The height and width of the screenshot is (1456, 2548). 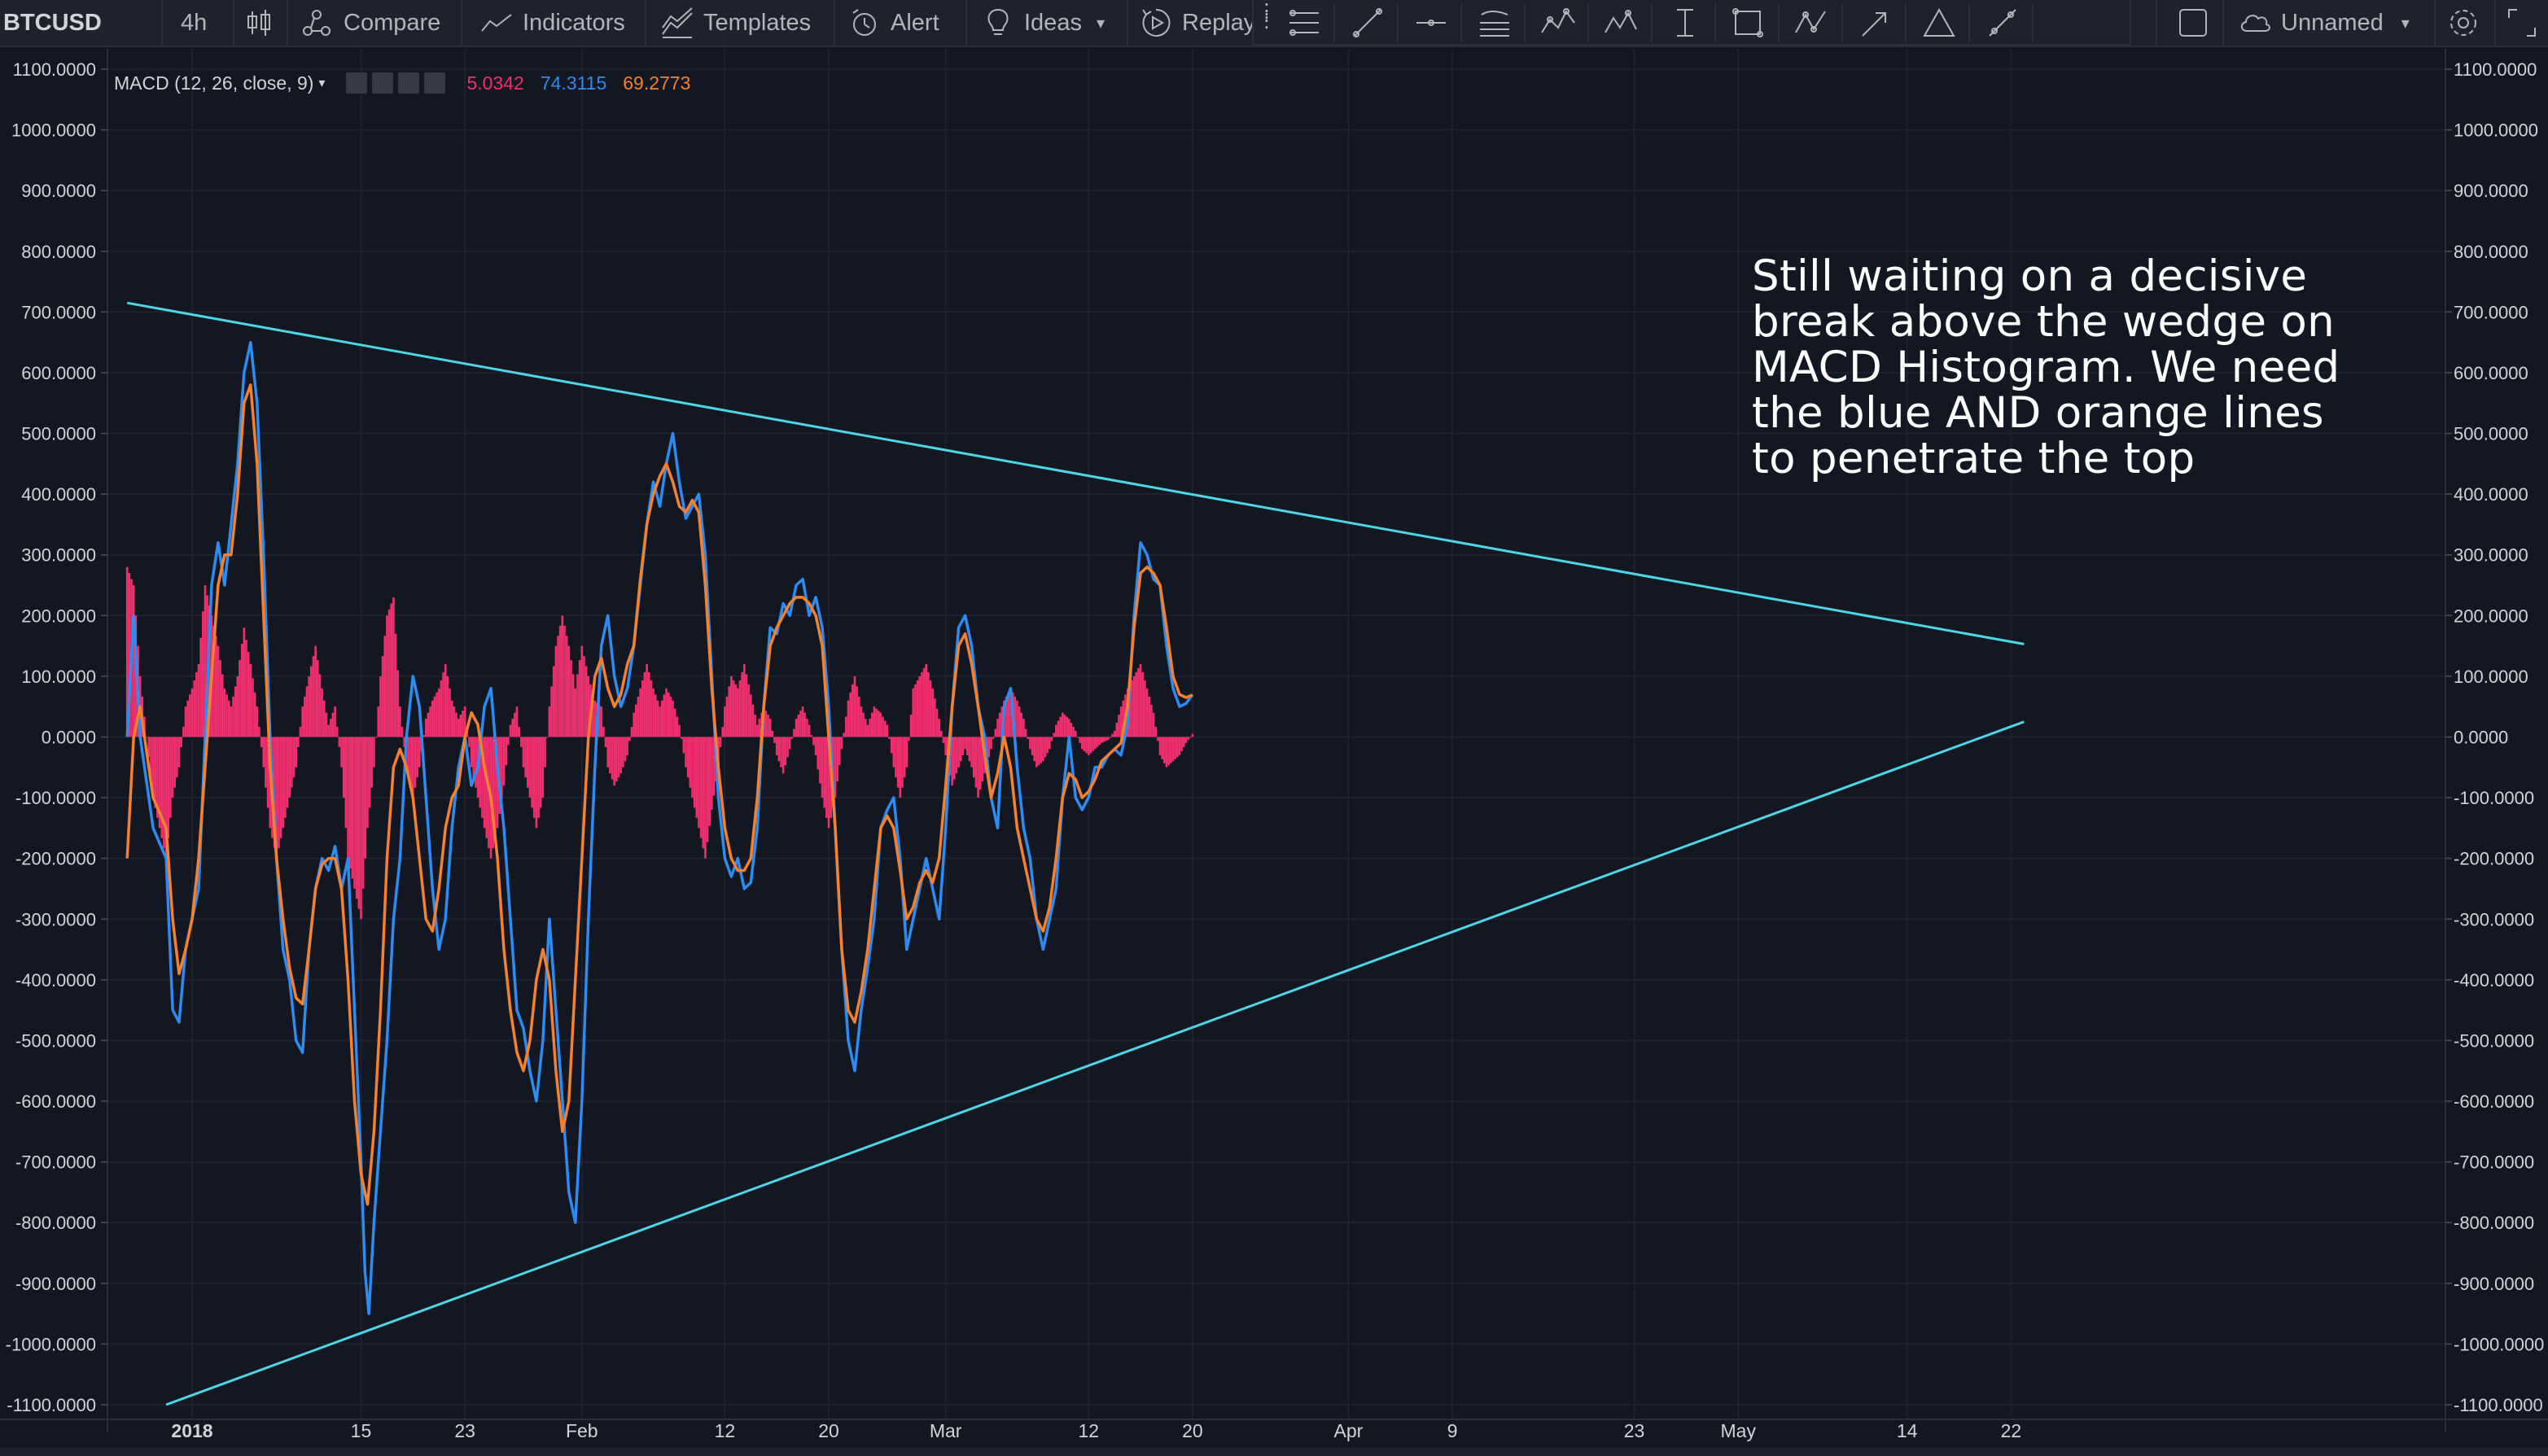 I want to click on indicators-button: Indicators, so click(x=560, y=23).